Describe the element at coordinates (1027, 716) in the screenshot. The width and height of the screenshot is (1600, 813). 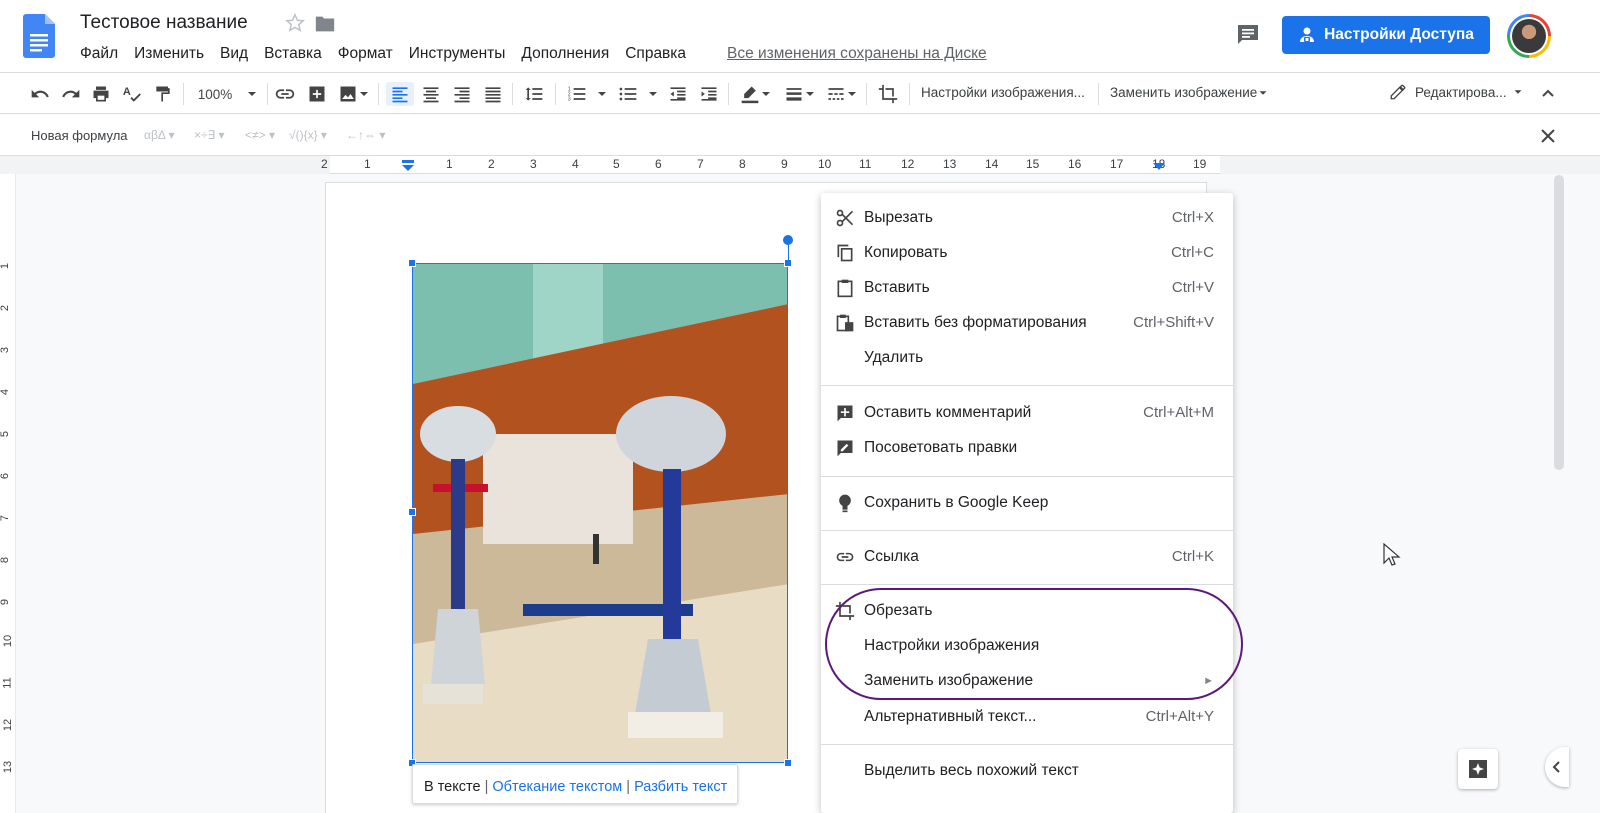
I see `menu-item-alt-text: Альтернативный текст... Ctrl+Alt+Y` at that location.